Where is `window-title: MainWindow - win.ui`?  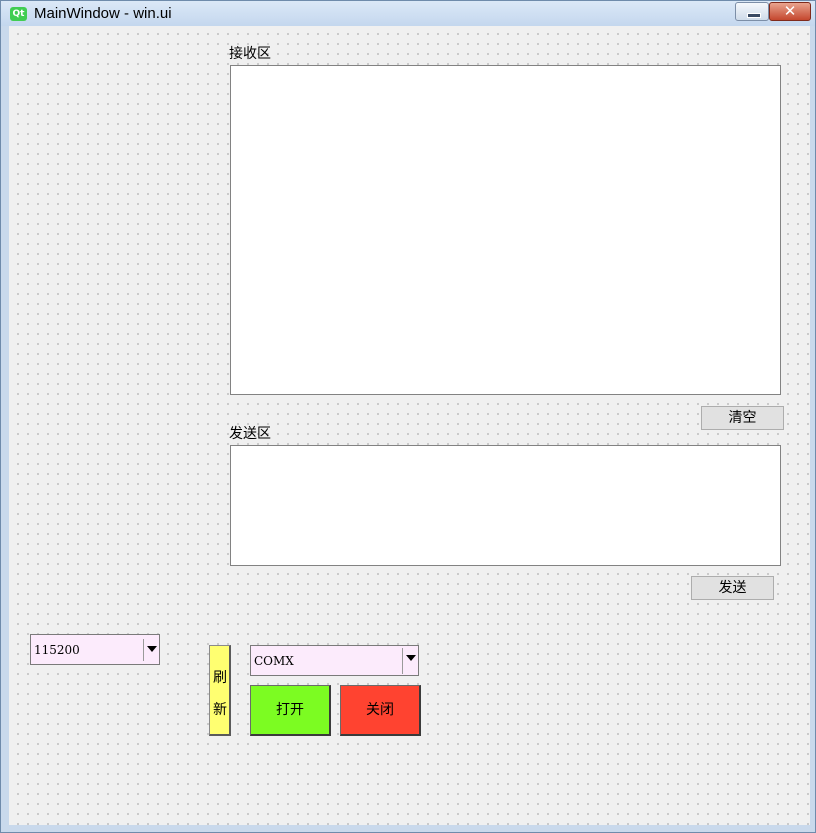 window-title: MainWindow - win.ui is located at coordinates (103, 13).